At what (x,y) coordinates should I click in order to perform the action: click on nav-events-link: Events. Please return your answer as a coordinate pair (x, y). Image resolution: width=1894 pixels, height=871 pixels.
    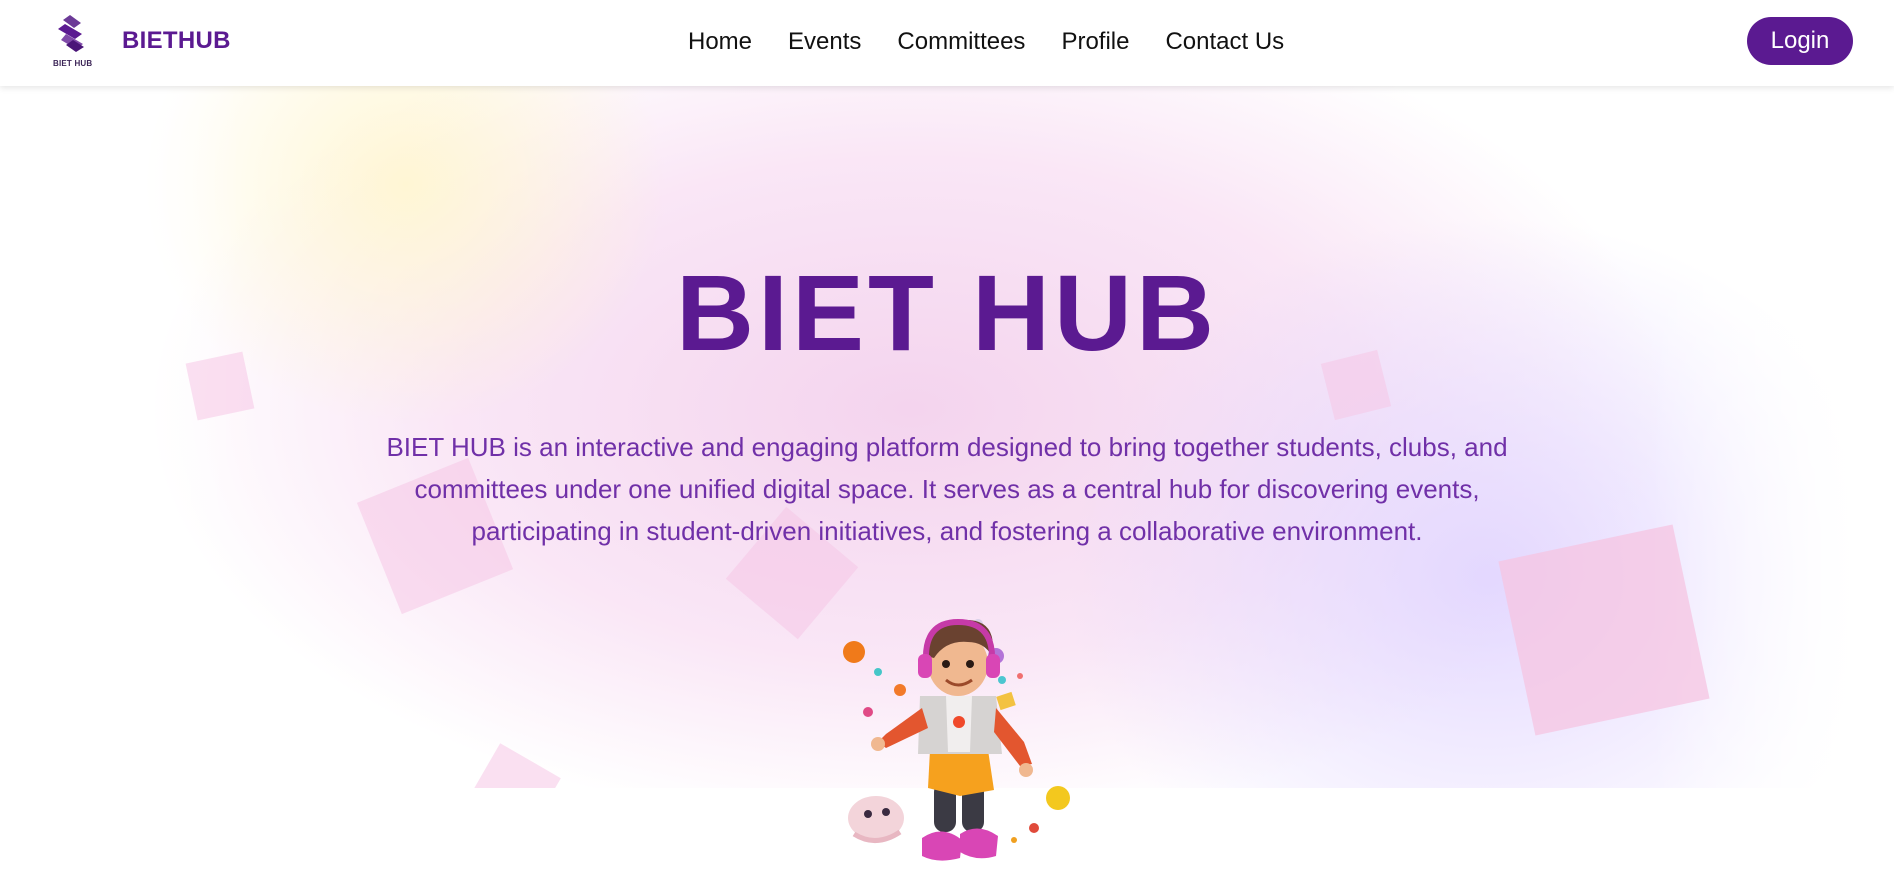
    Looking at the image, I should click on (824, 42).